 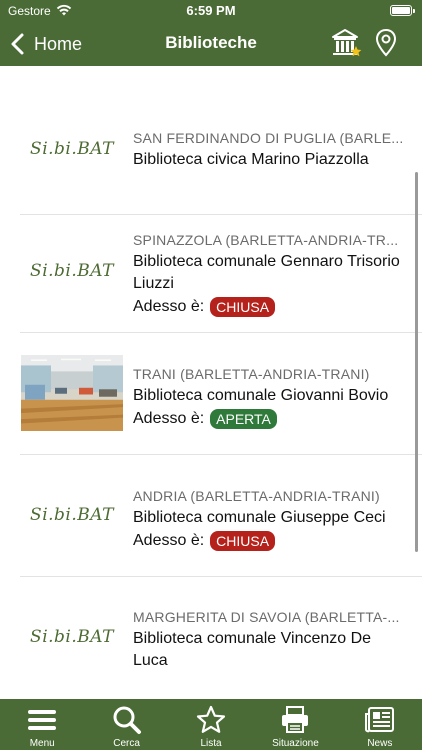 I want to click on navigation-bar: Home Biblioteche, so click(x=211, y=44).